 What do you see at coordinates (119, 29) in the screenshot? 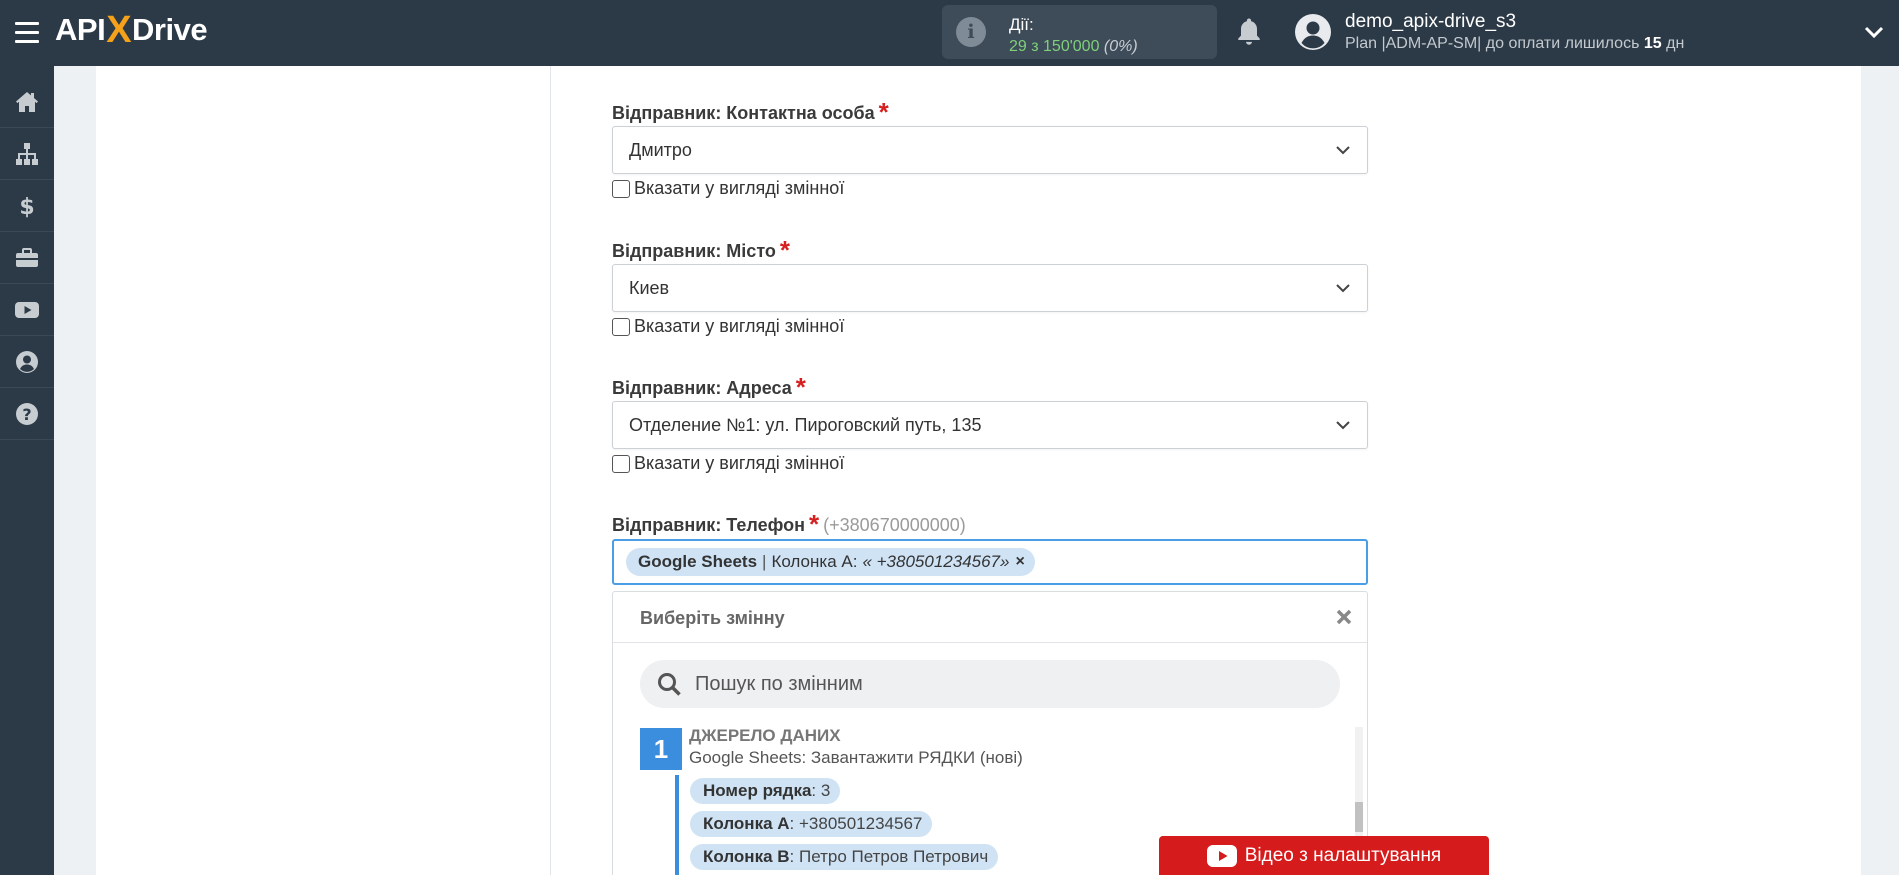
I see `logo-x: X` at bounding box center [119, 29].